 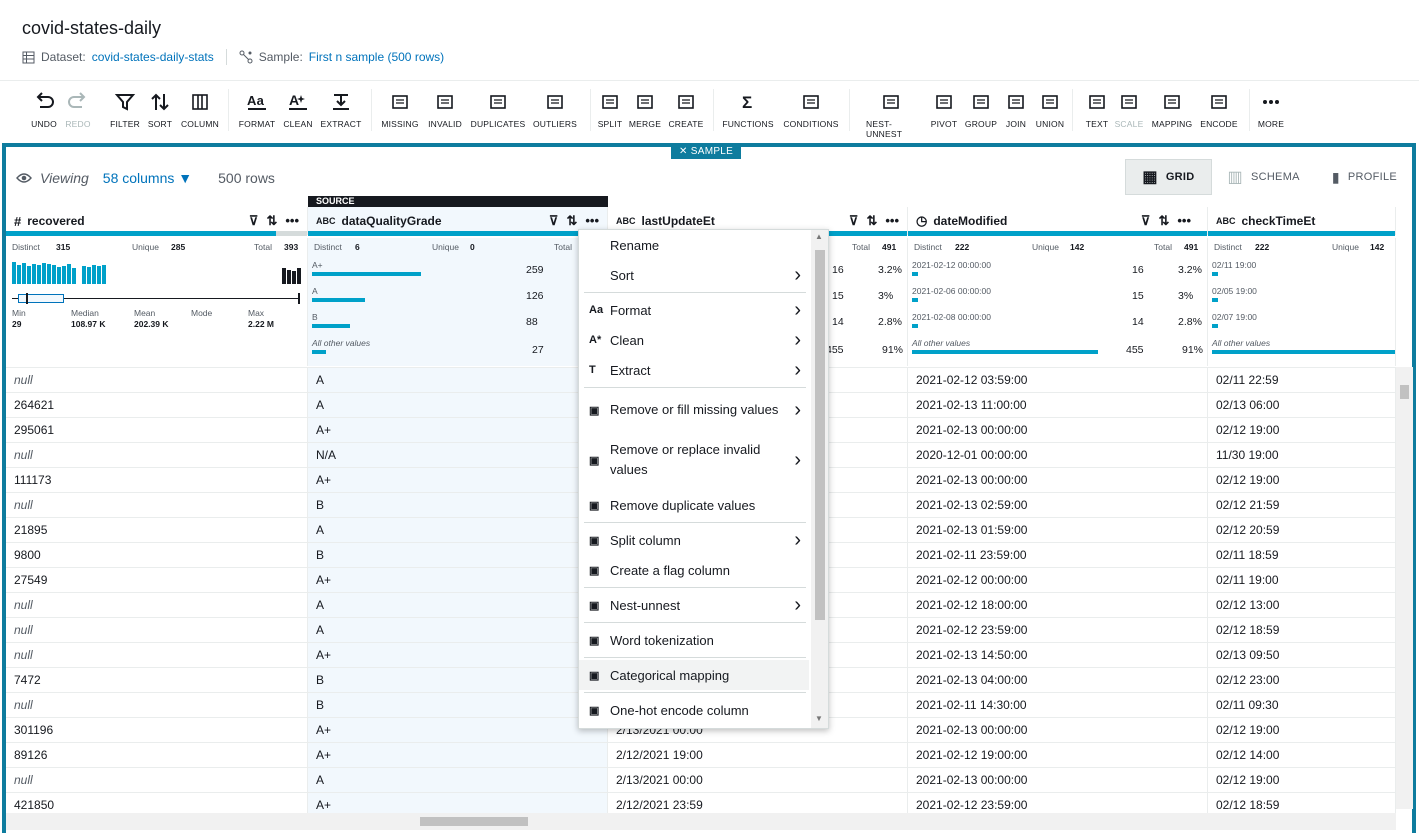 What do you see at coordinates (810, 110) in the screenshot?
I see `toolbar-conditions-button: CONDITIONS` at bounding box center [810, 110].